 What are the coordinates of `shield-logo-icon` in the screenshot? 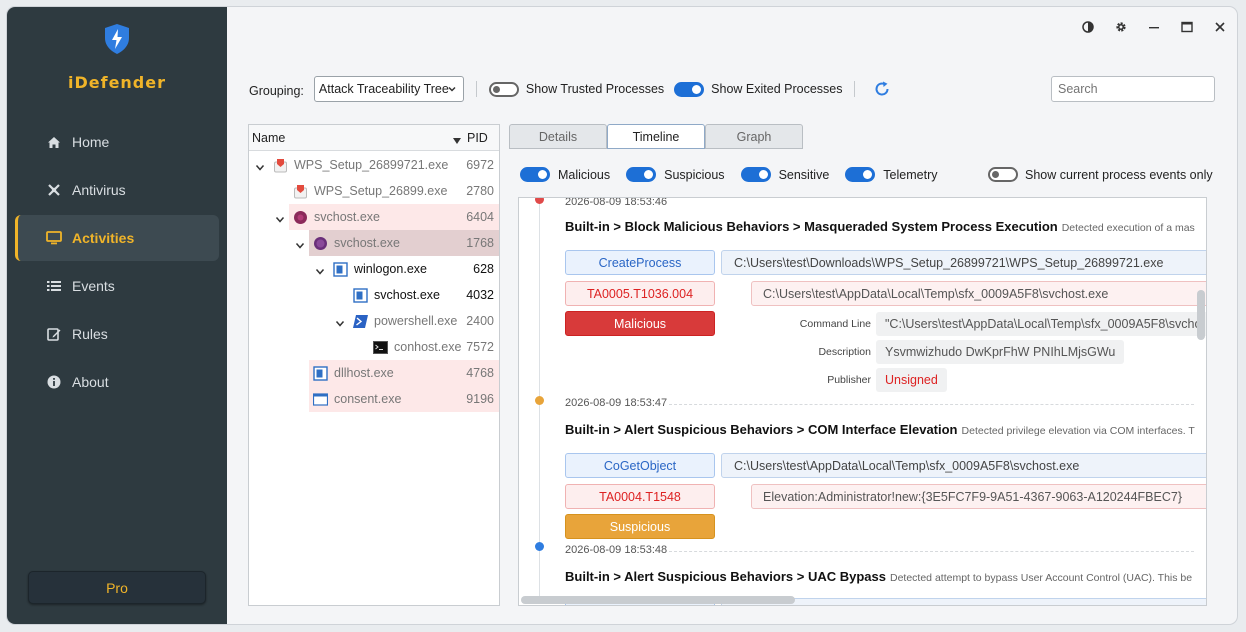 It's located at (117, 39).